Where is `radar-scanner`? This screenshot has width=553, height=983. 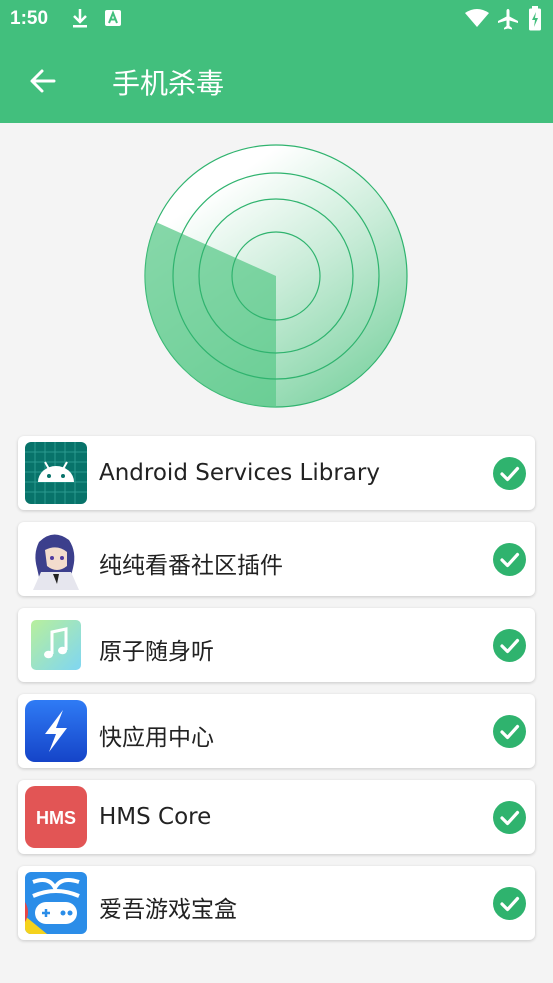
radar-scanner is located at coordinates (276, 276).